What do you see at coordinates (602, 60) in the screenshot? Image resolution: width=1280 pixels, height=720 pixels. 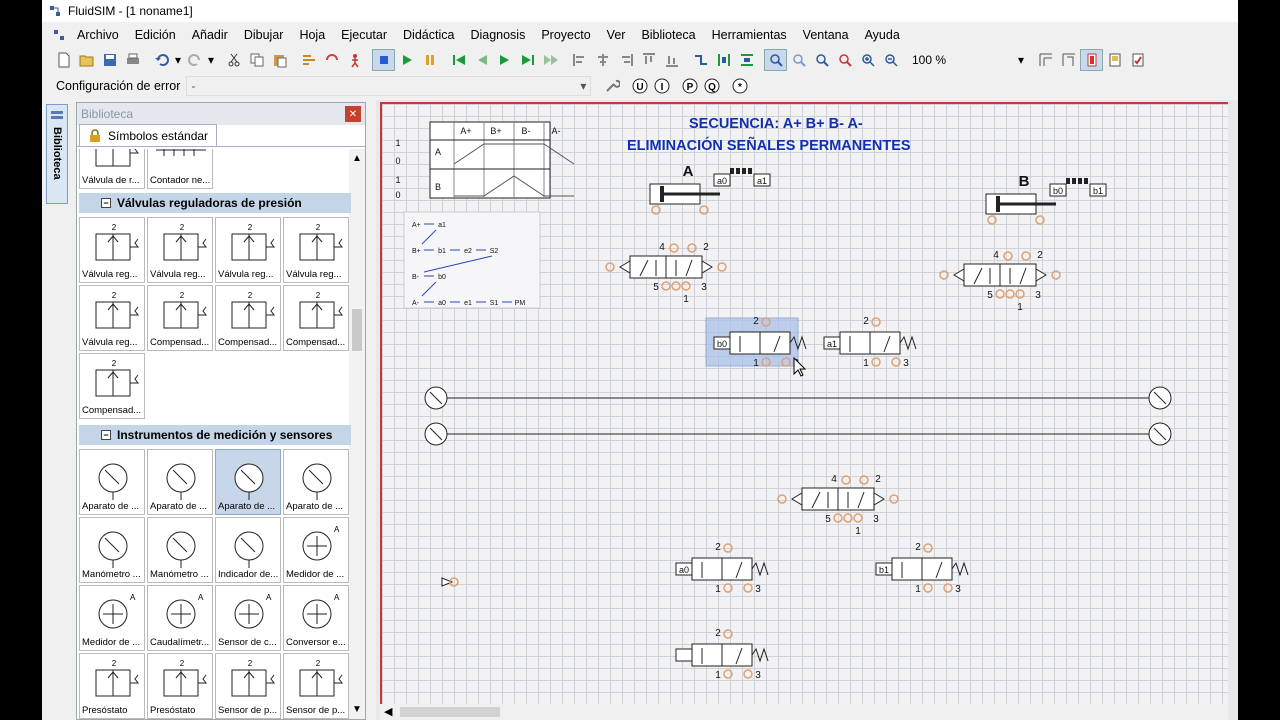 I see `align-center-button` at bounding box center [602, 60].